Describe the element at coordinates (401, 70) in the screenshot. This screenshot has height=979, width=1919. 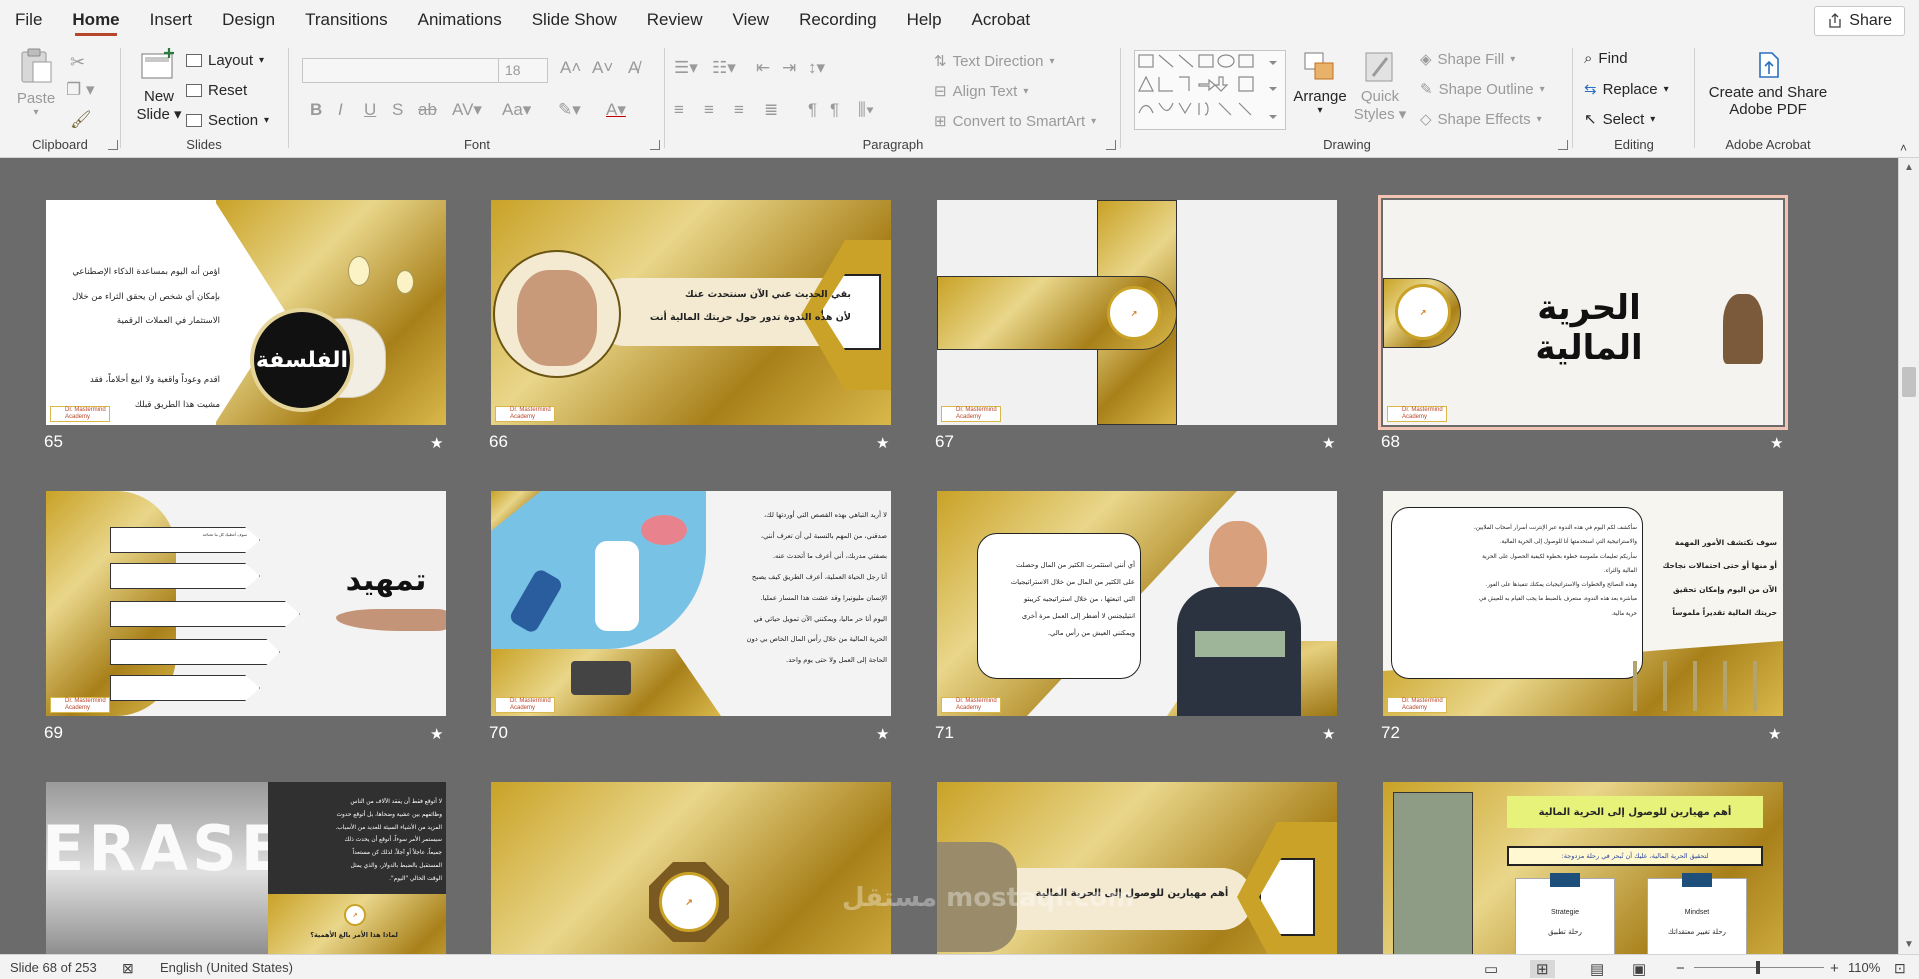
I see `font-name-input` at that location.